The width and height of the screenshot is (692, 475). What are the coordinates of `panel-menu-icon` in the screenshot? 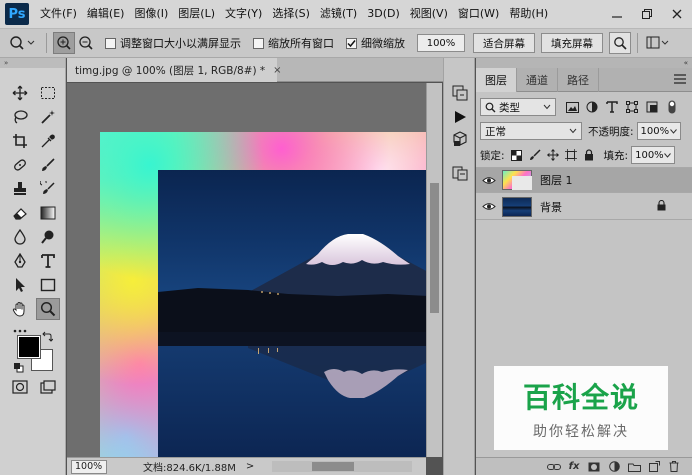 It's located at (680, 80).